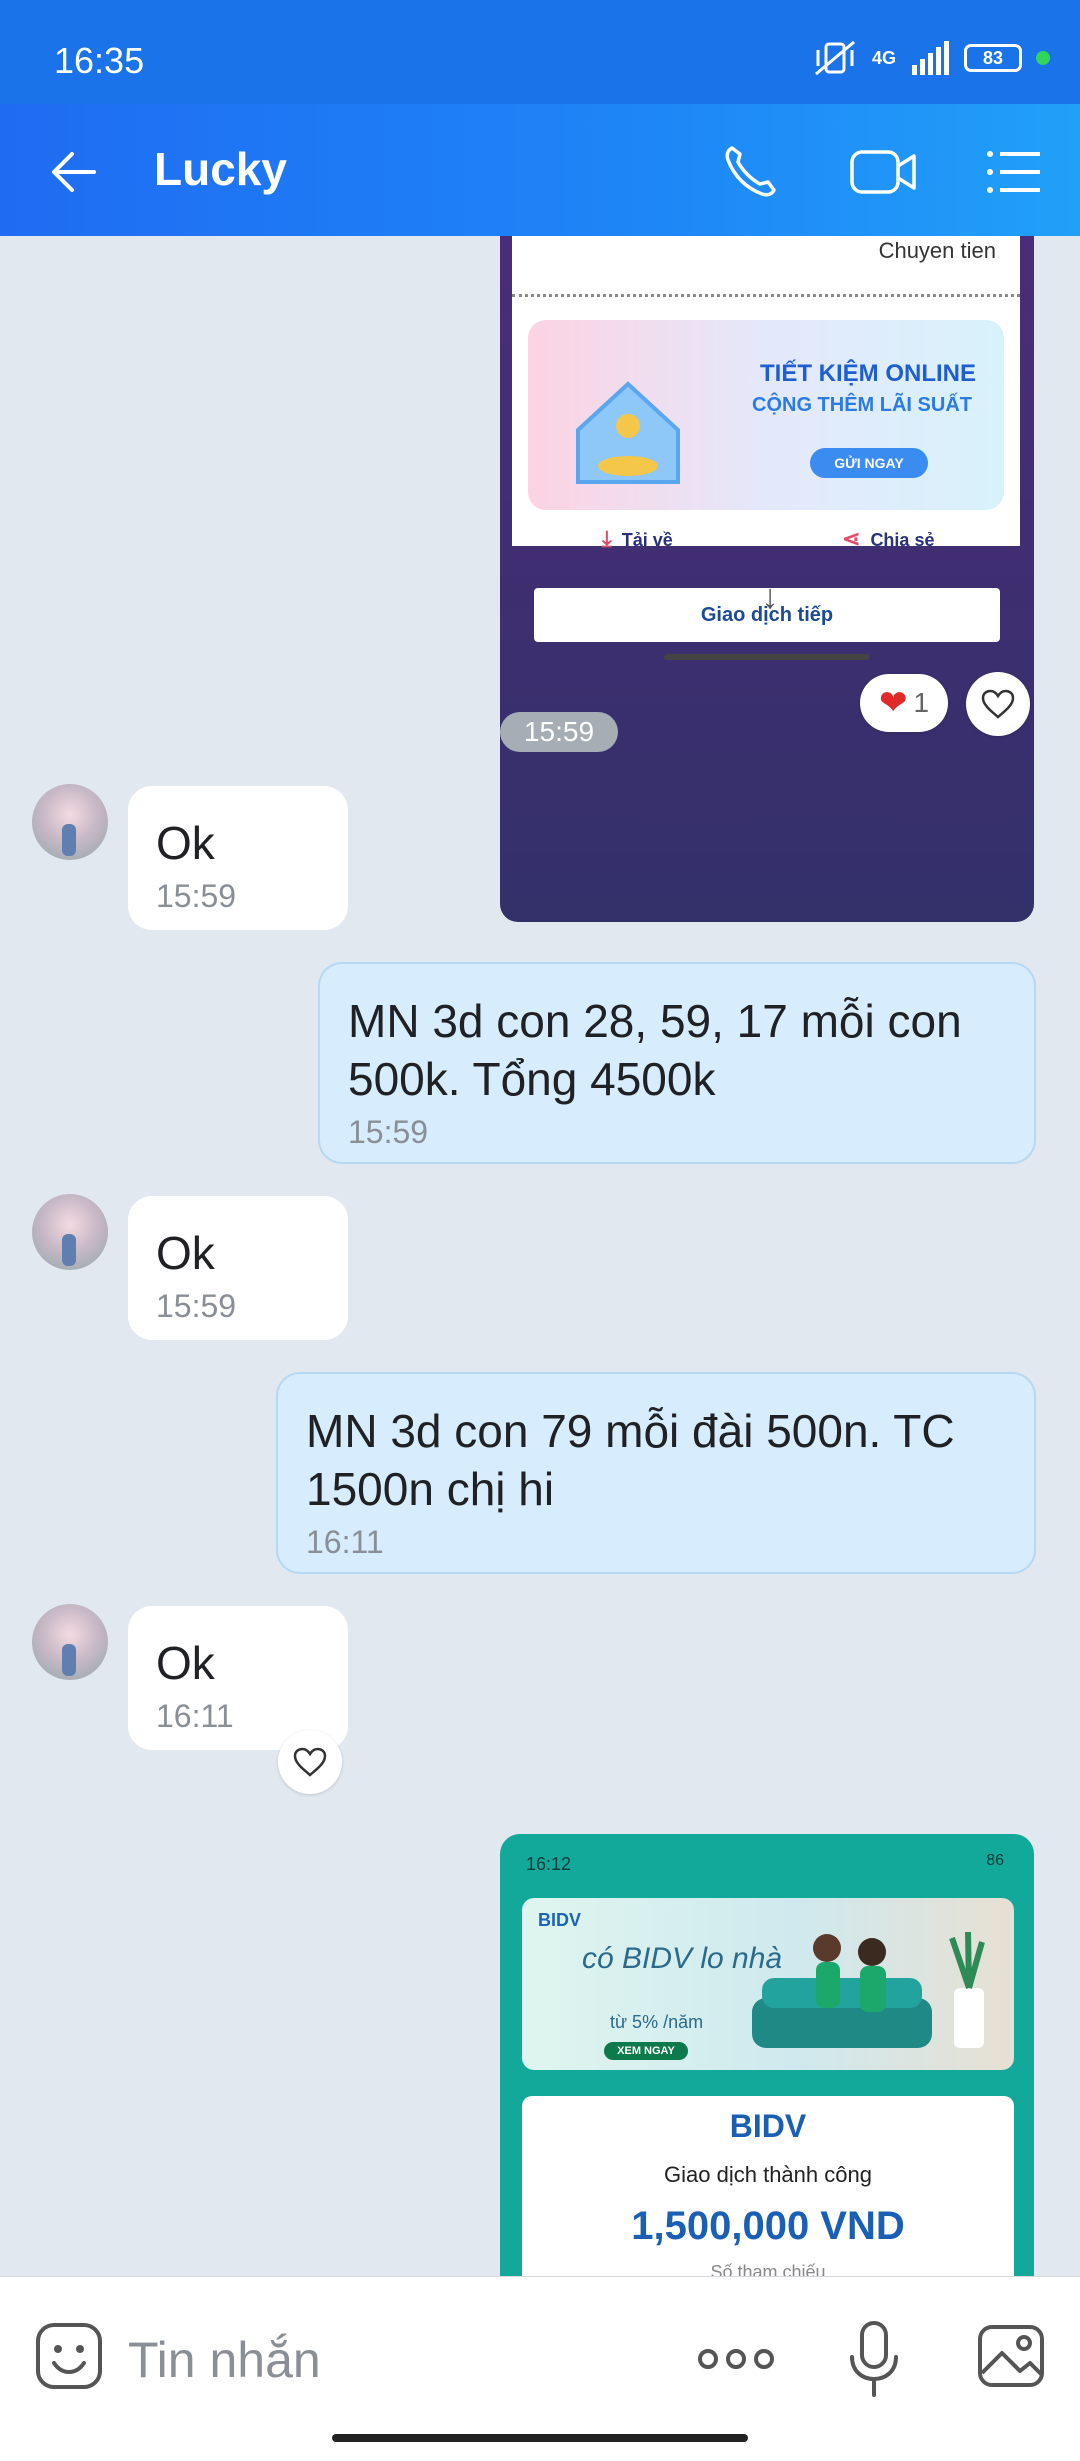  I want to click on time-separator: 15:59, so click(559, 732).